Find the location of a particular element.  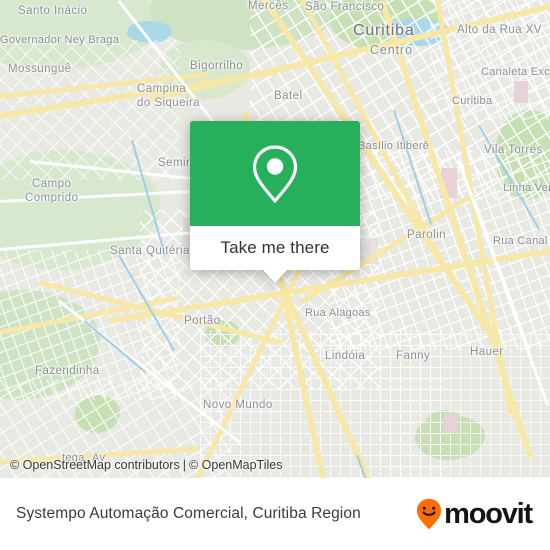

moovit-logo: moovit is located at coordinates (474, 513).